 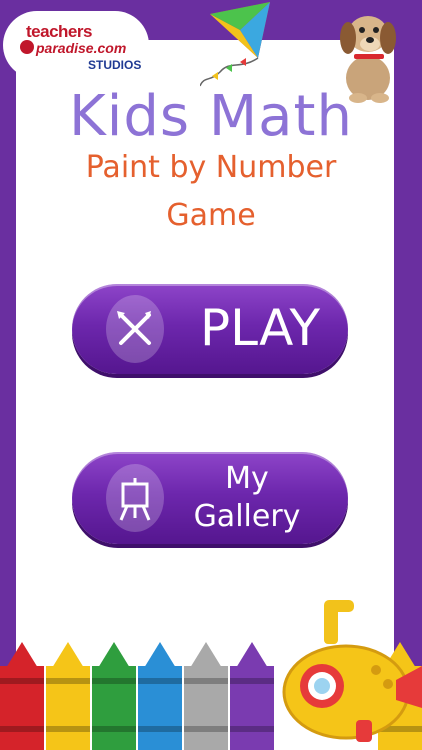 I want to click on subtitle-line2: Game, so click(x=211, y=215).